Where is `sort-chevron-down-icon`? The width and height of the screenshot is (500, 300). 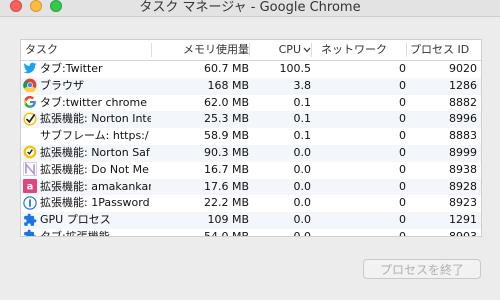 sort-chevron-down-icon is located at coordinates (307, 50).